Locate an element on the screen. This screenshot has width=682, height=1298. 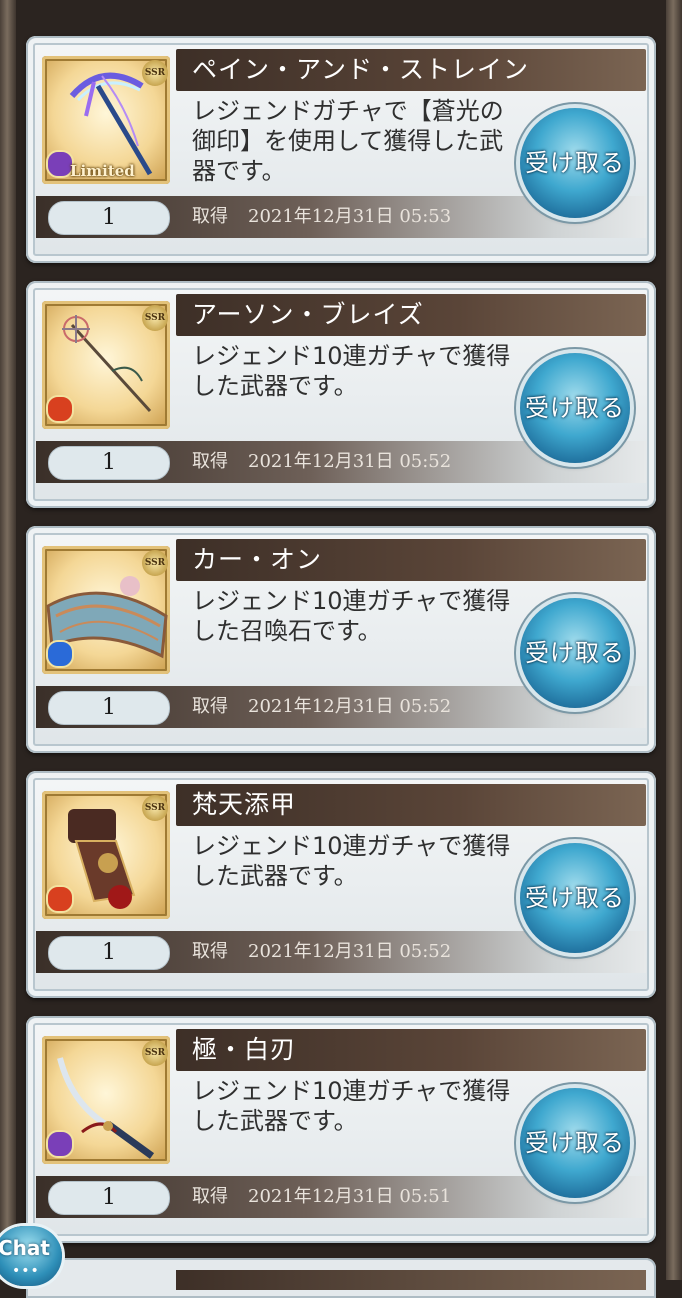
item-description: レジェンド10連ガチャで獲得した召喚石です。 is located at coordinates (351, 616).